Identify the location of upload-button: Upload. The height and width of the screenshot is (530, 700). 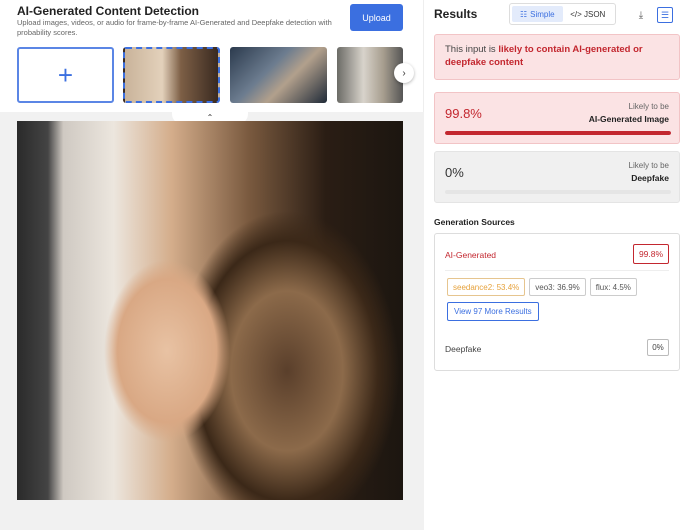
(376, 17).